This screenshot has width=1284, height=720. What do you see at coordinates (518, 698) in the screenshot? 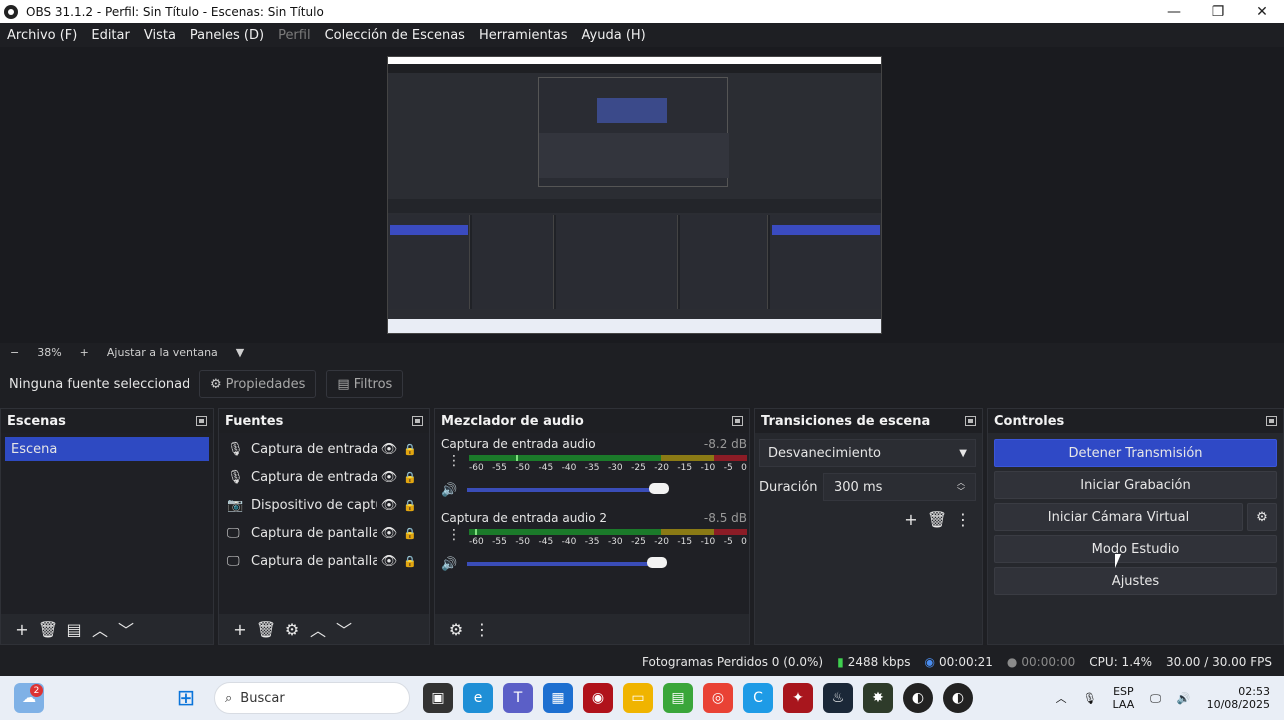
I see `teams-icon: T` at bounding box center [518, 698].